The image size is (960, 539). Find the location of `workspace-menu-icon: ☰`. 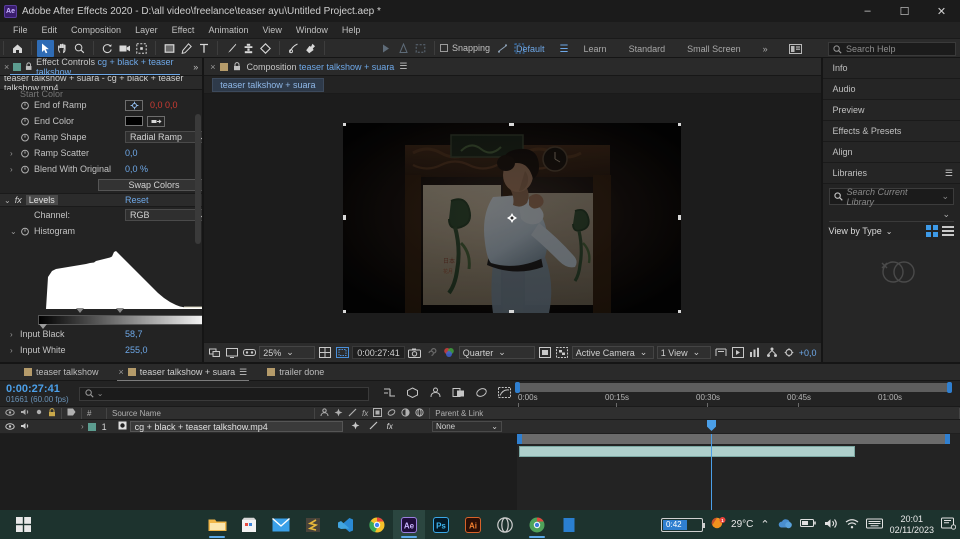

workspace-menu-icon: ☰ is located at coordinates (564, 49).